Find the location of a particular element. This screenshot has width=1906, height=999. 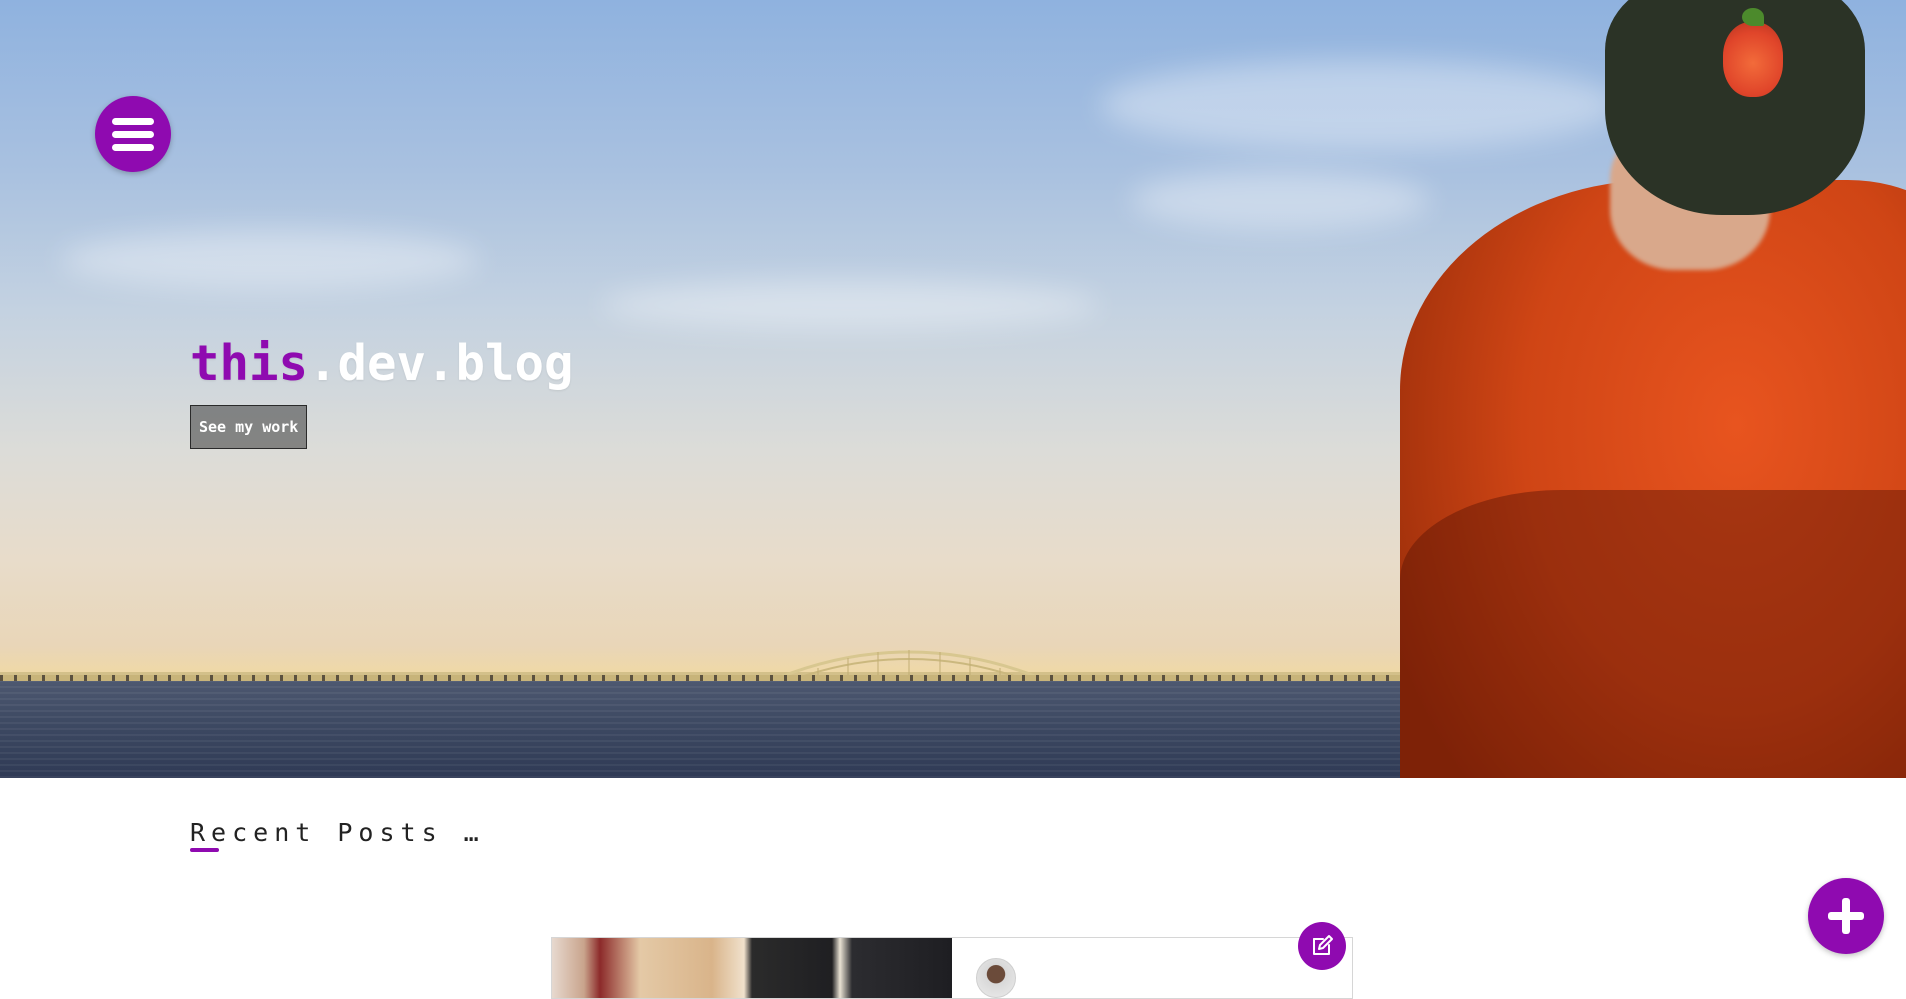

edit-post-button is located at coordinates (1322, 946).